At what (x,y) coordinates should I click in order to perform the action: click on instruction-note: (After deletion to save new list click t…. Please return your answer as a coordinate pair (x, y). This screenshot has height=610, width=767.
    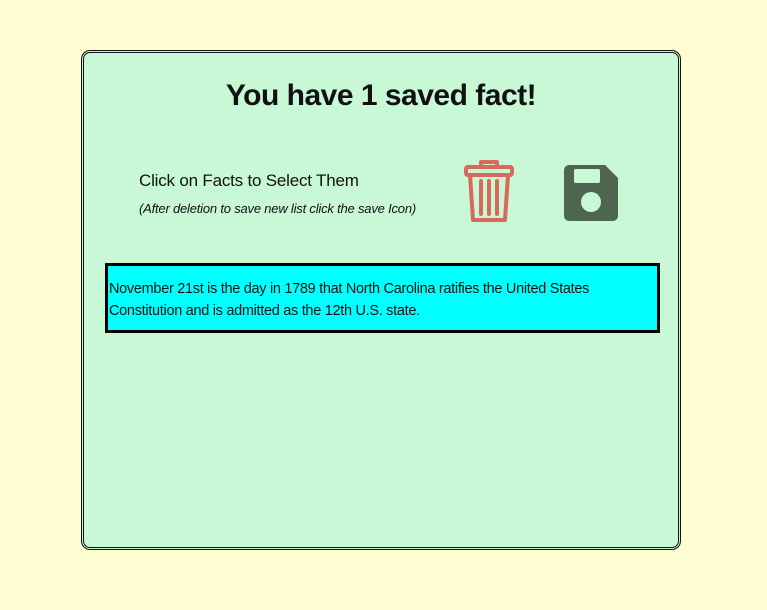
    Looking at the image, I should click on (277, 208).